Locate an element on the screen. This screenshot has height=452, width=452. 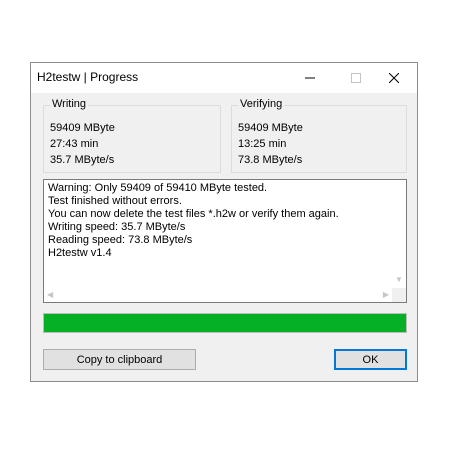
progress-fill is located at coordinates (225, 323).